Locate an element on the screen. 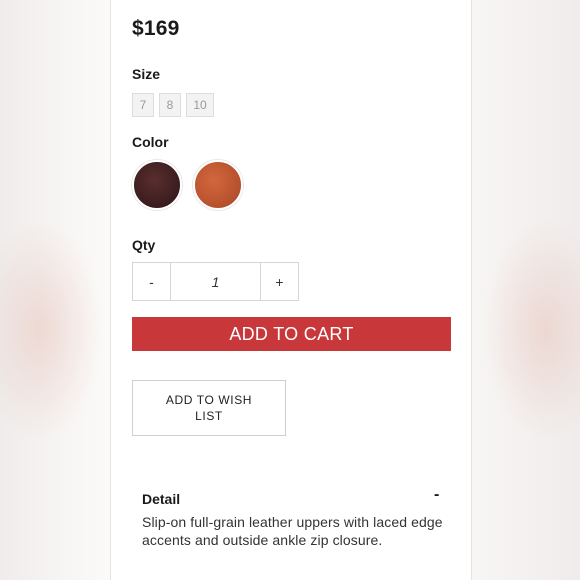 The width and height of the screenshot is (580, 580). quantity-stepper: - + is located at coordinates (215, 281).